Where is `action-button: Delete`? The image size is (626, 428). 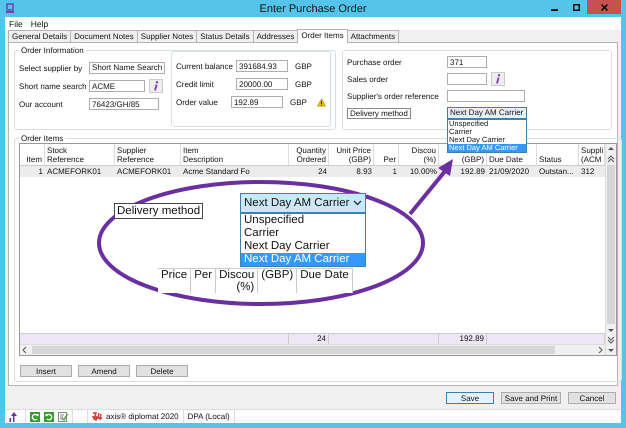 action-button: Delete is located at coordinates (162, 371).